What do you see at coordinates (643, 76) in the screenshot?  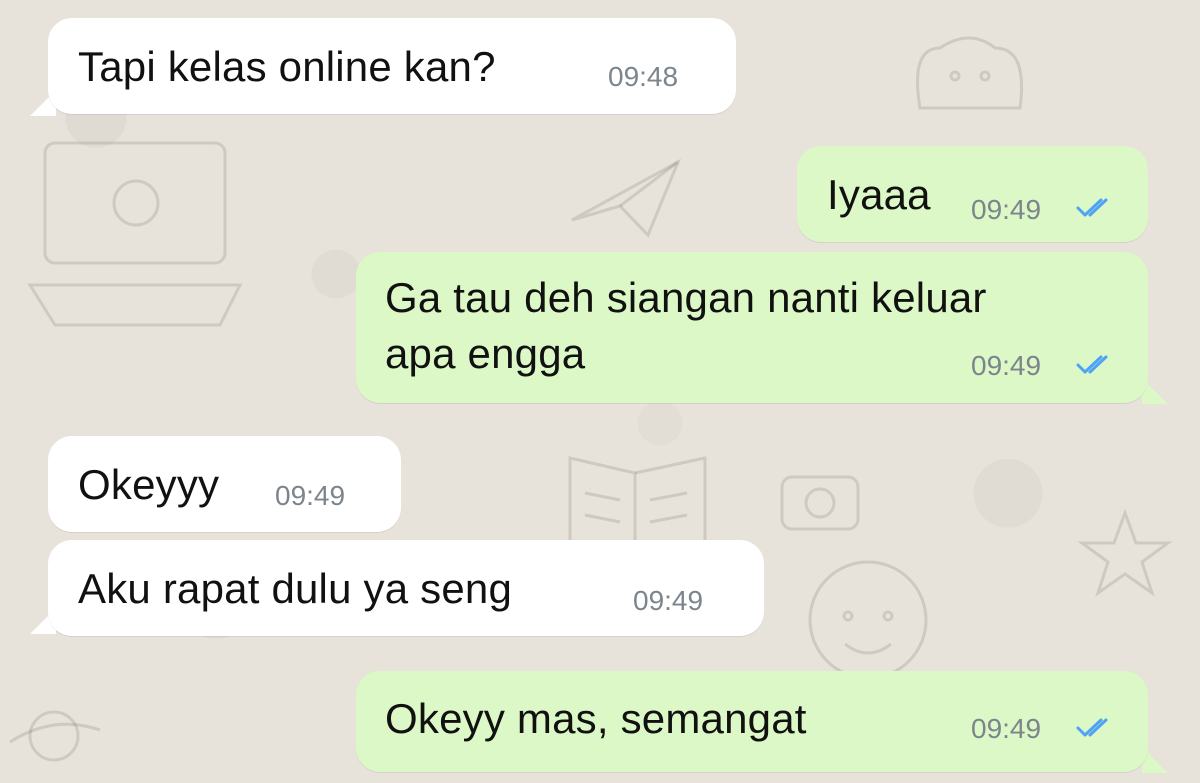 I see `message-timestamp: 09:48` at bounding box center [643, 76].